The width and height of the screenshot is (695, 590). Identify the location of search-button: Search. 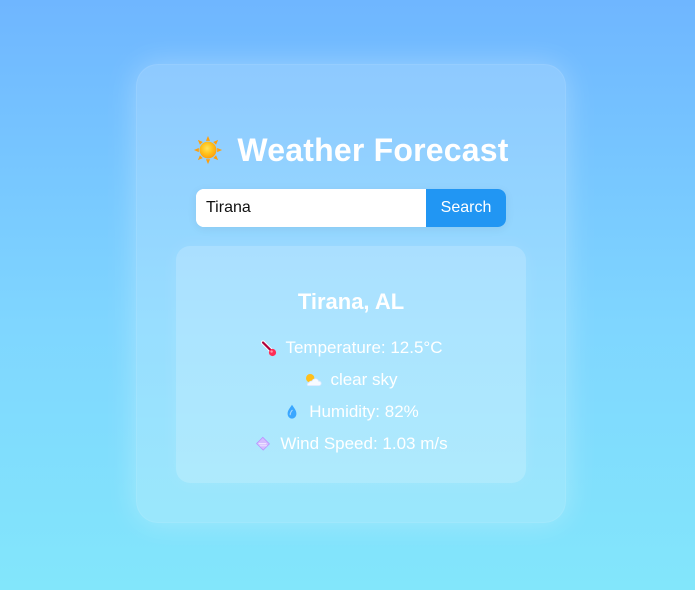
(466, 208).